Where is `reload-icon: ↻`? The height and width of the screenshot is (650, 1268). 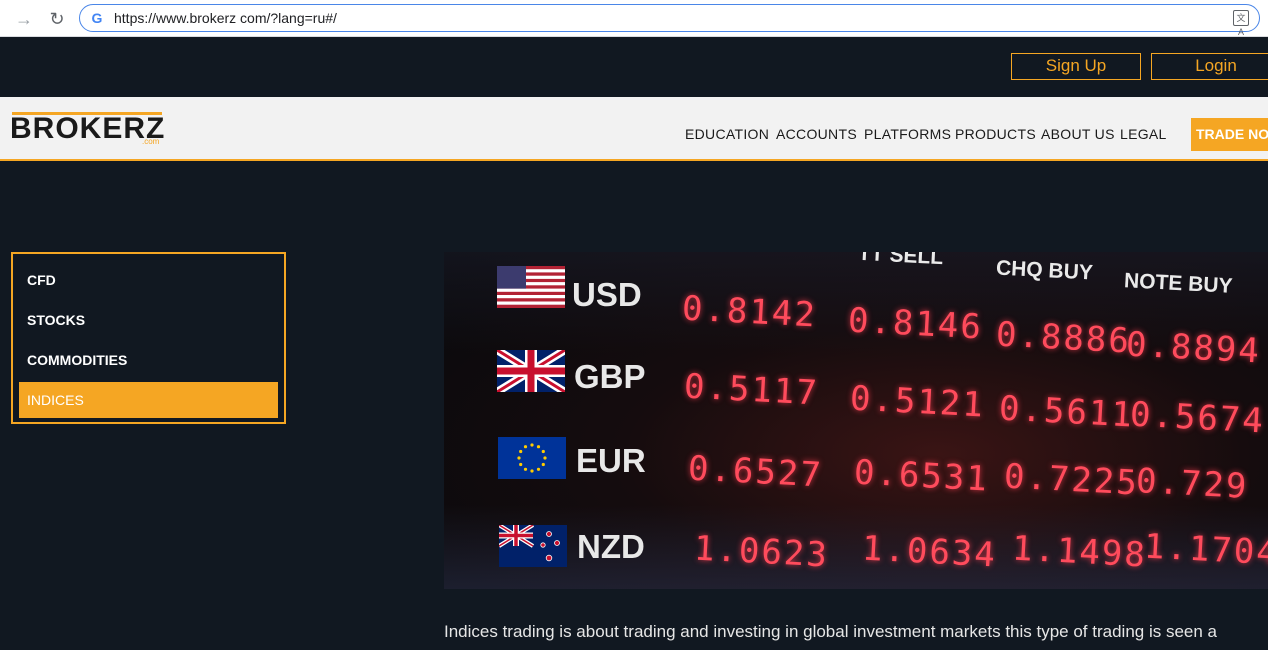
reload-icon: ↻ is located at coordinates (57, 19).